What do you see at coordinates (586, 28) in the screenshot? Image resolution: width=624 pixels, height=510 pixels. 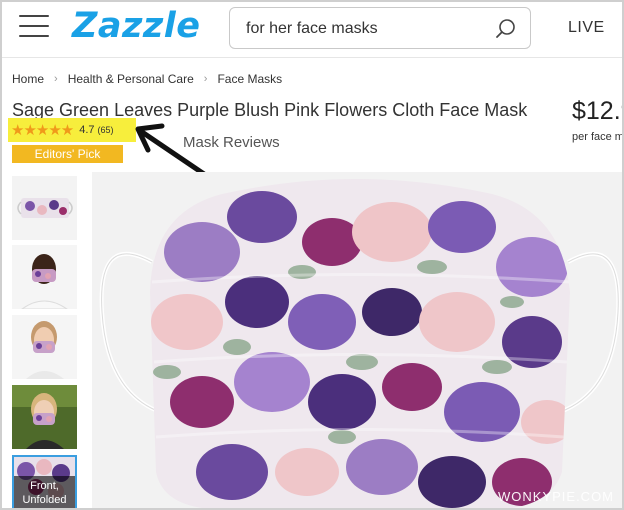 I see `live-link: LIVE` at bounding box center [586, 28].